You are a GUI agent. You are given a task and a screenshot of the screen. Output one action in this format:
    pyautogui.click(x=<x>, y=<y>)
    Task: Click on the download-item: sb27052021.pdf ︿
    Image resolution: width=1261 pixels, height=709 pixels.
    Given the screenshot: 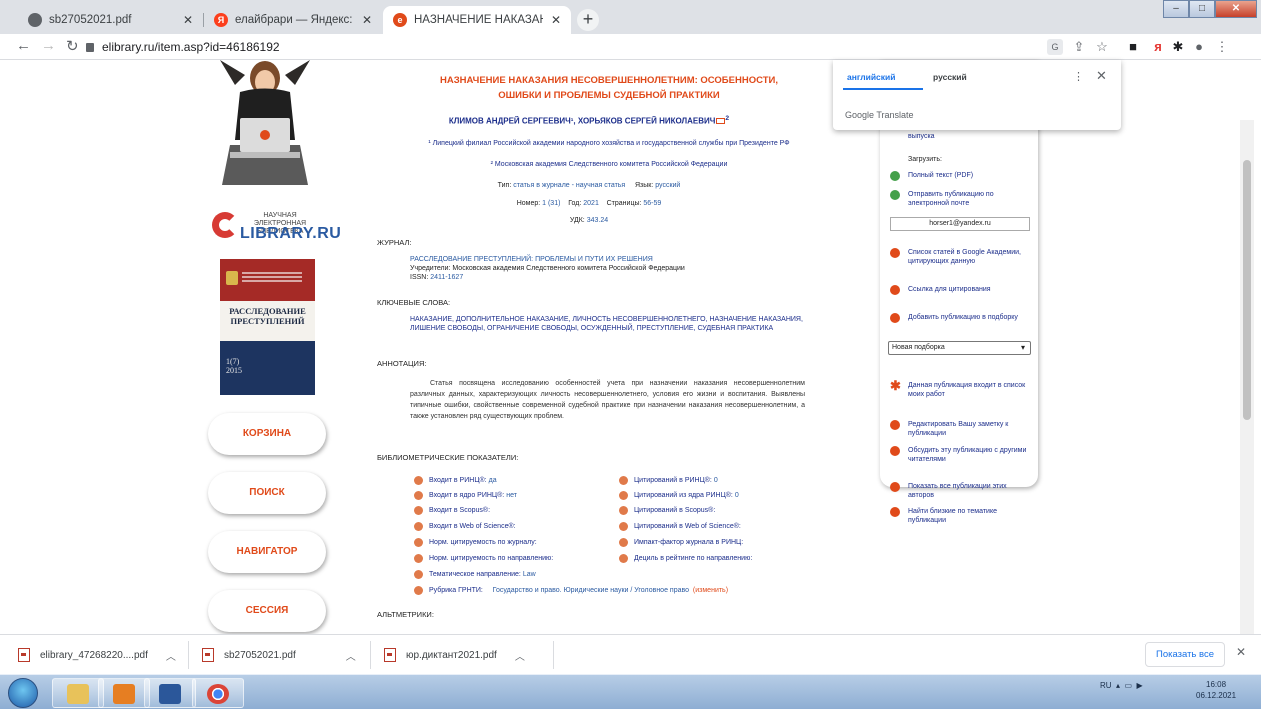 What is the action you would take?
    pyautogui.click(x=279, y=655)
    